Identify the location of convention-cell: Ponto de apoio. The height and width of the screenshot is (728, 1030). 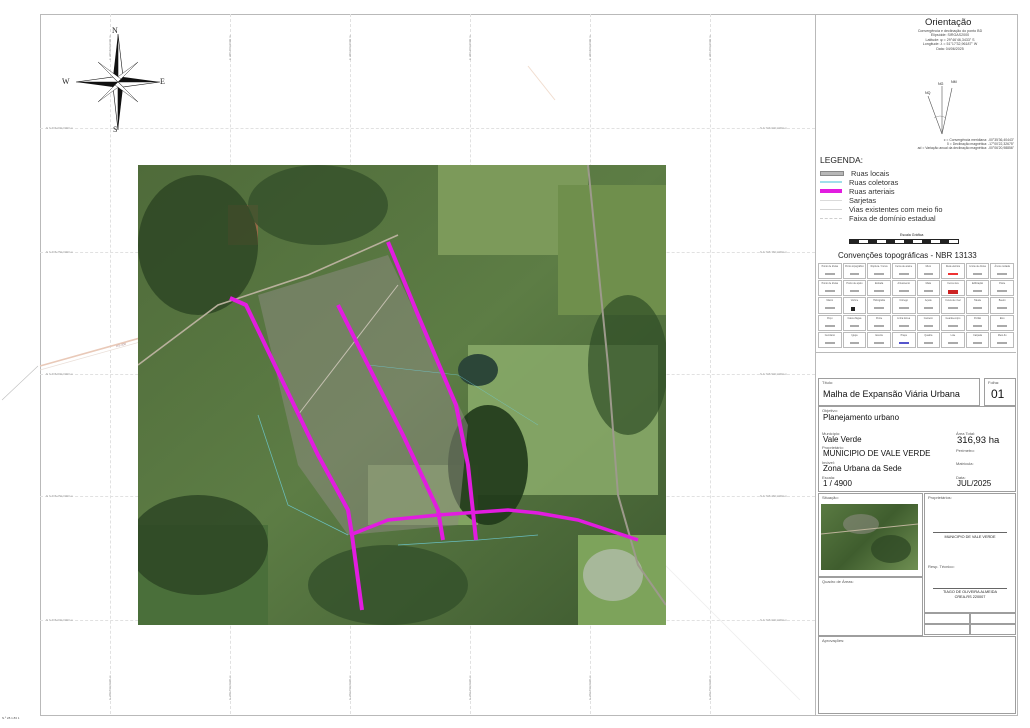
(854, 288).